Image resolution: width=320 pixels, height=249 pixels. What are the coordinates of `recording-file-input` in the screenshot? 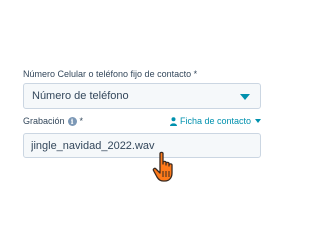 It's located at (145, 146).